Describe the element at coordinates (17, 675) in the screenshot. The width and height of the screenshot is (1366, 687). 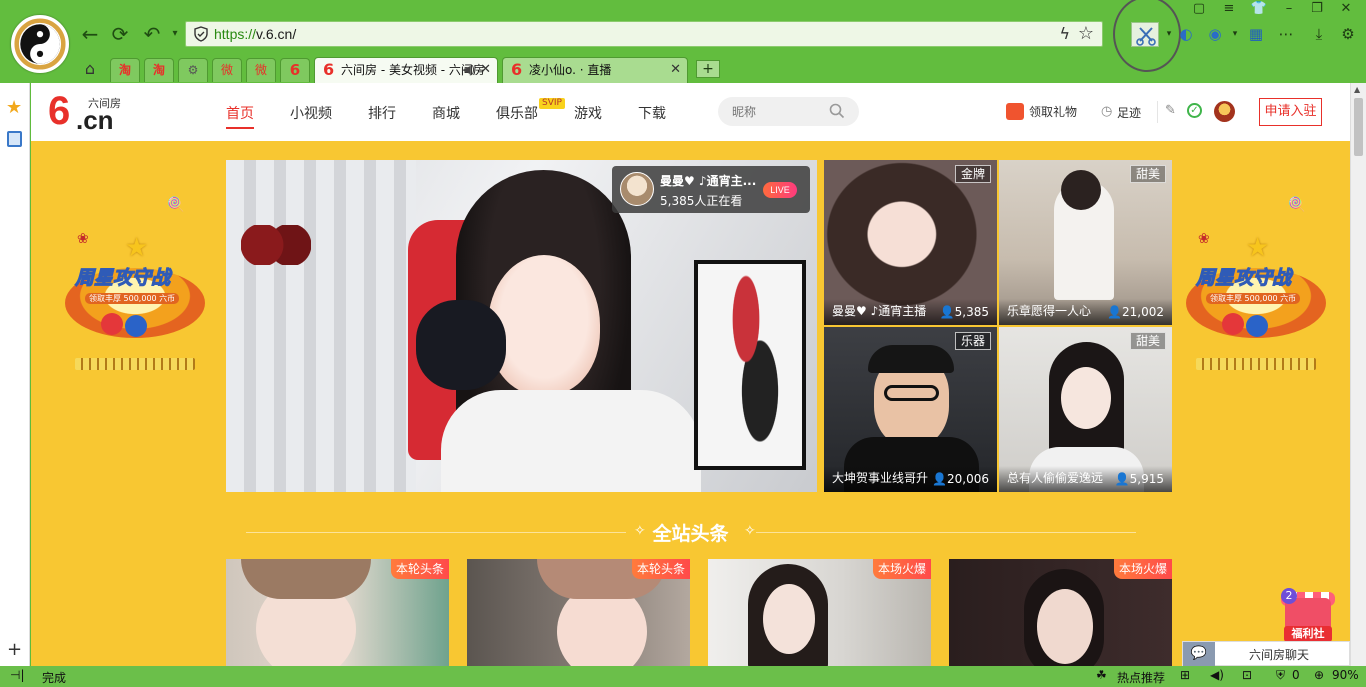
I see `sidebar-toggle-icon: ⊣|` at that location.